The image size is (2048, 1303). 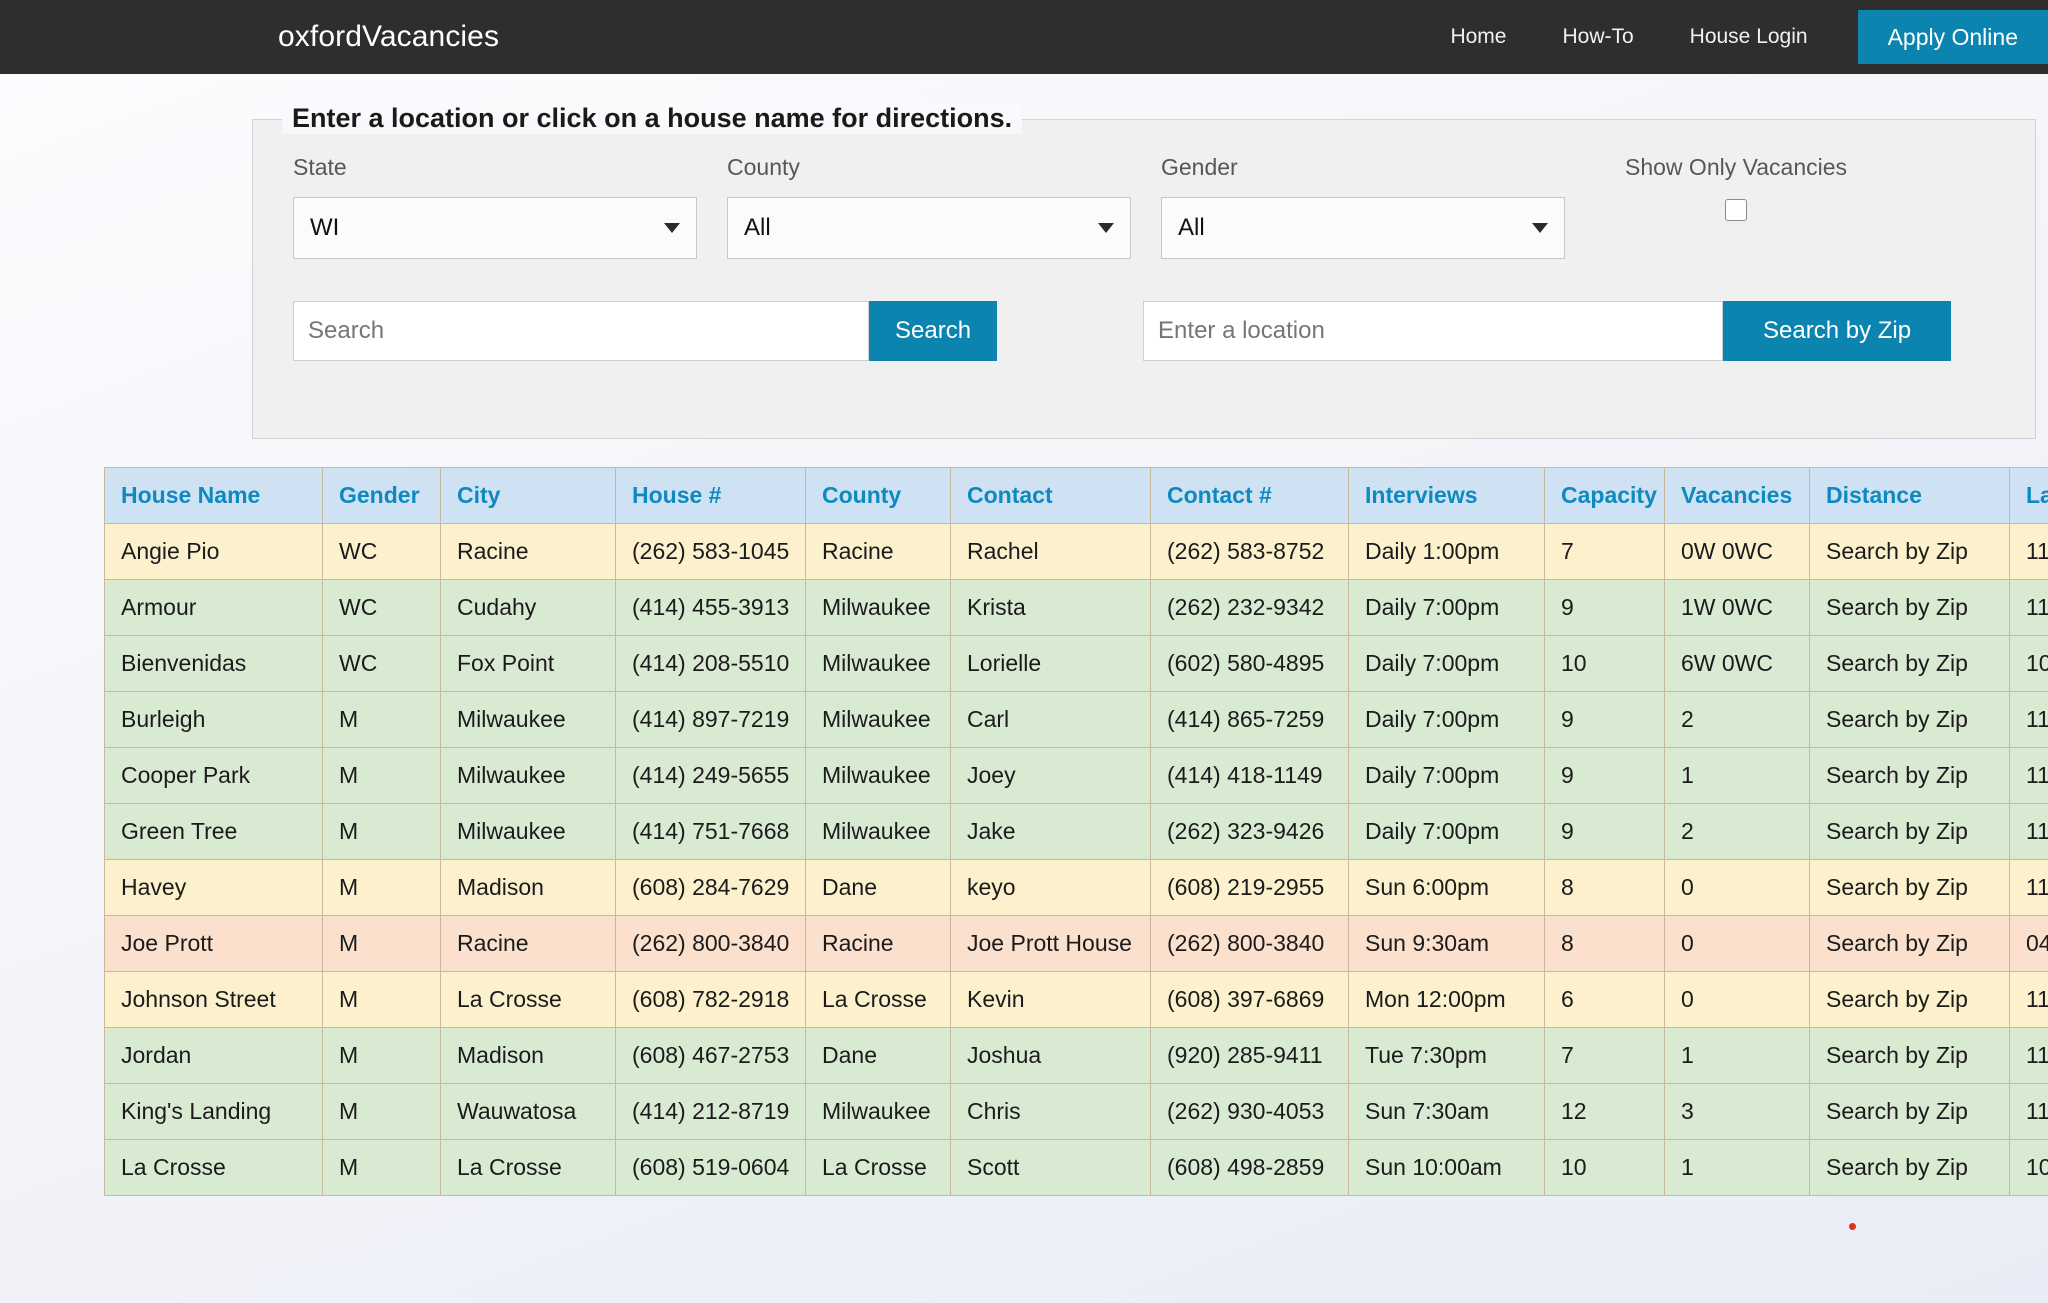 What do you see at coordinates (710, 495) in the screenshot?
I see `column-header-house-number: House #` at bounding box center [710, 495].